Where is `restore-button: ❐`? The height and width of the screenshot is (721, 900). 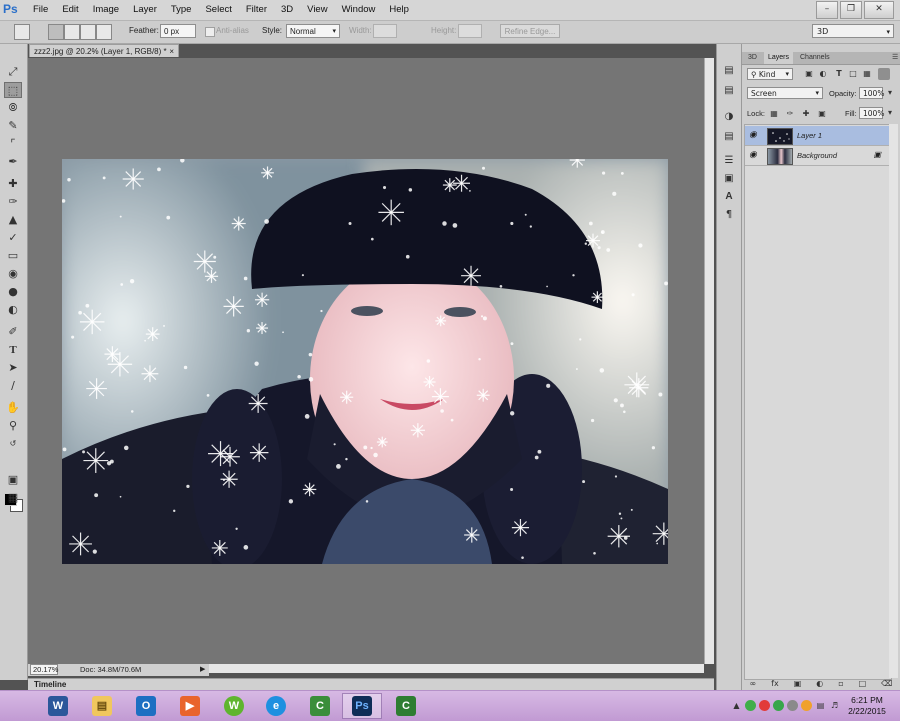 restore-button: ❐ is located at coordinates (851, 10).